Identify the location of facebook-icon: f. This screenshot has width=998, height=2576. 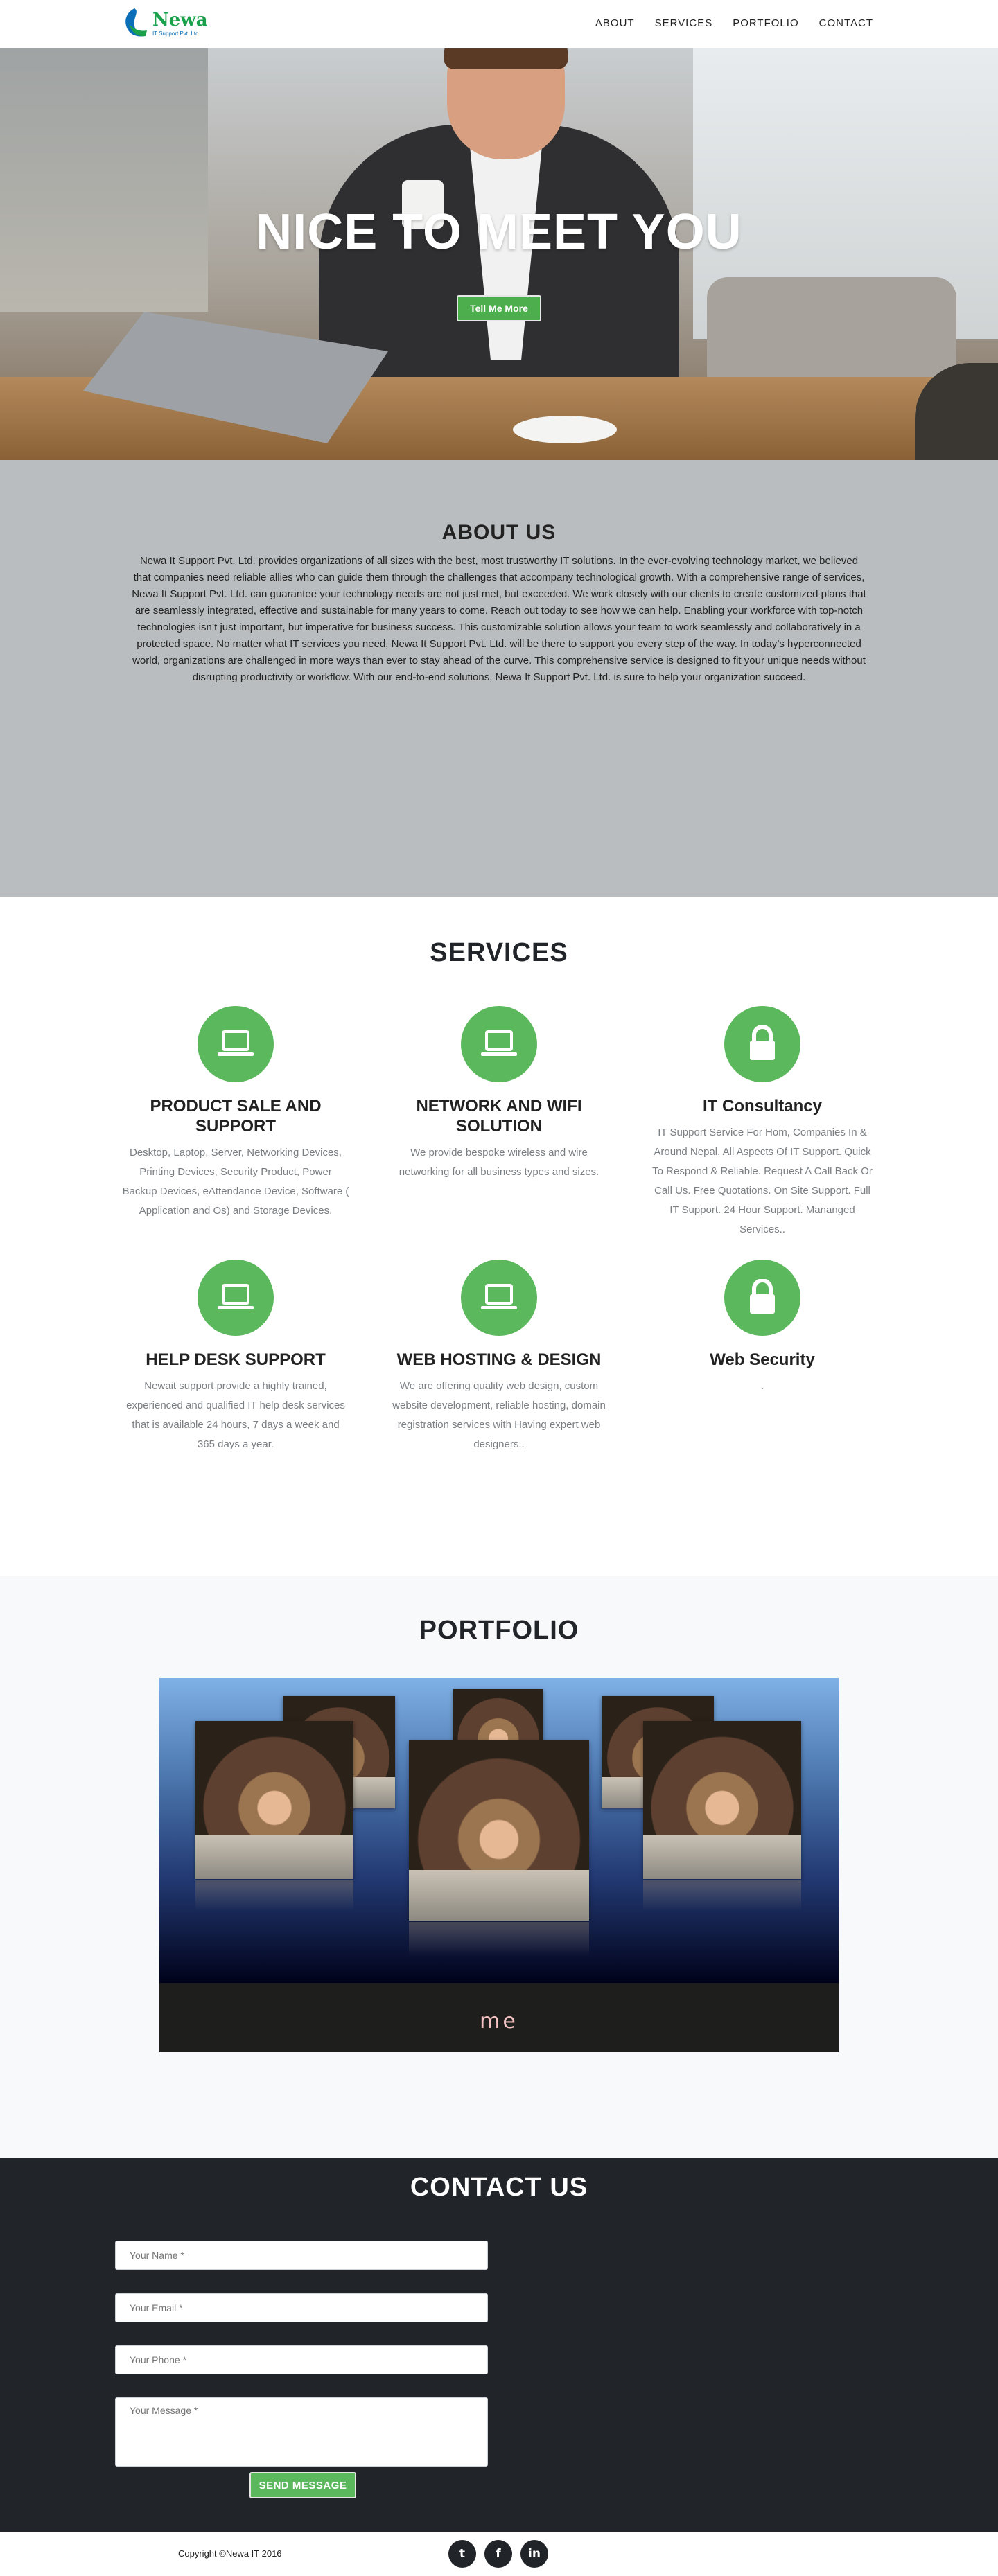
(498, 2554).